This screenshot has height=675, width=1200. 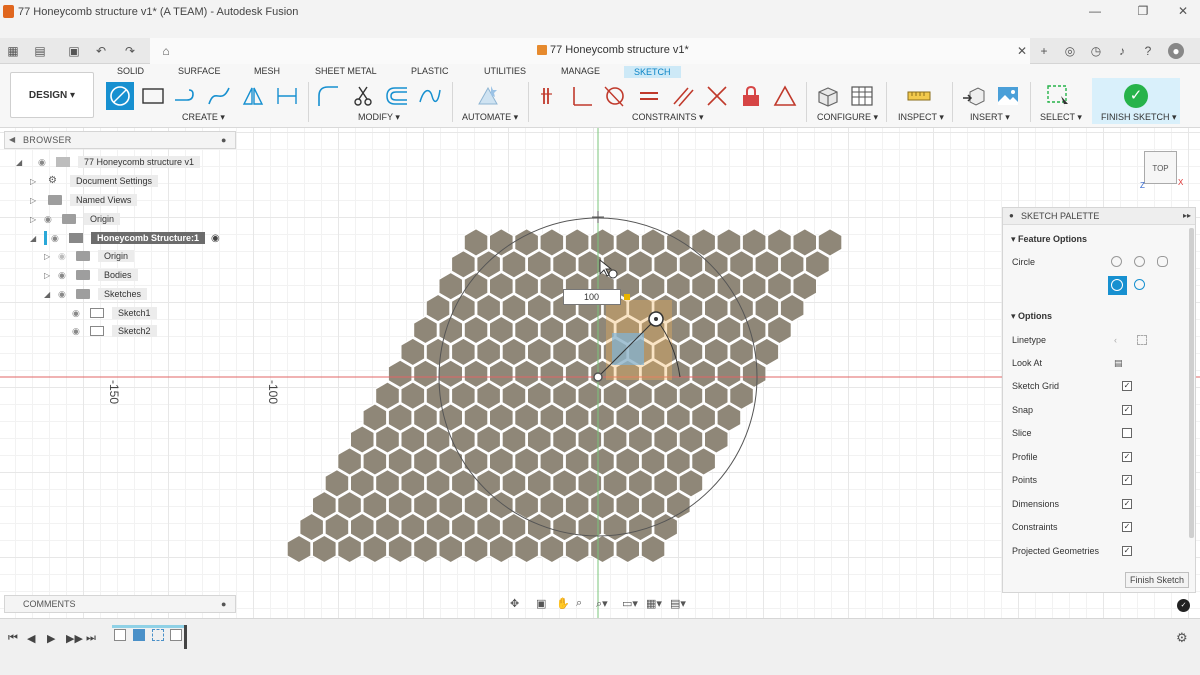 I want to click on sketch-palette-header: ● SKETCH PALETTE ▸▸, so click(x=1099, y=216).